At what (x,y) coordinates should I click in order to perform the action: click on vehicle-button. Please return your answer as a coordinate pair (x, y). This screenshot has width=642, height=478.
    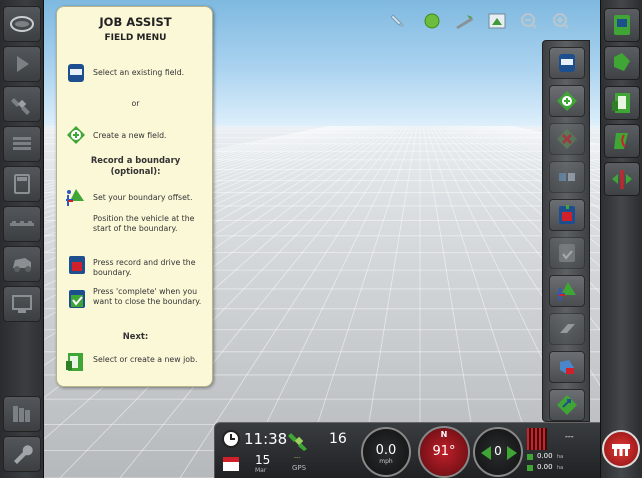
    Looking at the image, I should click on (22, 264).